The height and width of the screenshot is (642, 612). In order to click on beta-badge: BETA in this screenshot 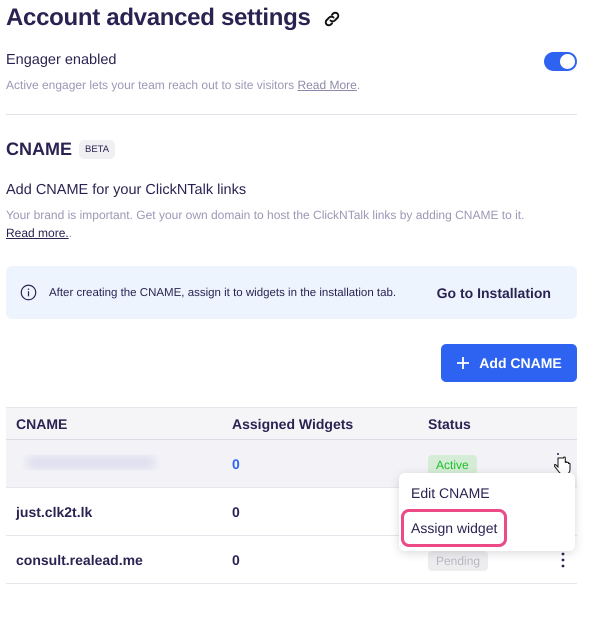, I will do `click(97, 149)`.